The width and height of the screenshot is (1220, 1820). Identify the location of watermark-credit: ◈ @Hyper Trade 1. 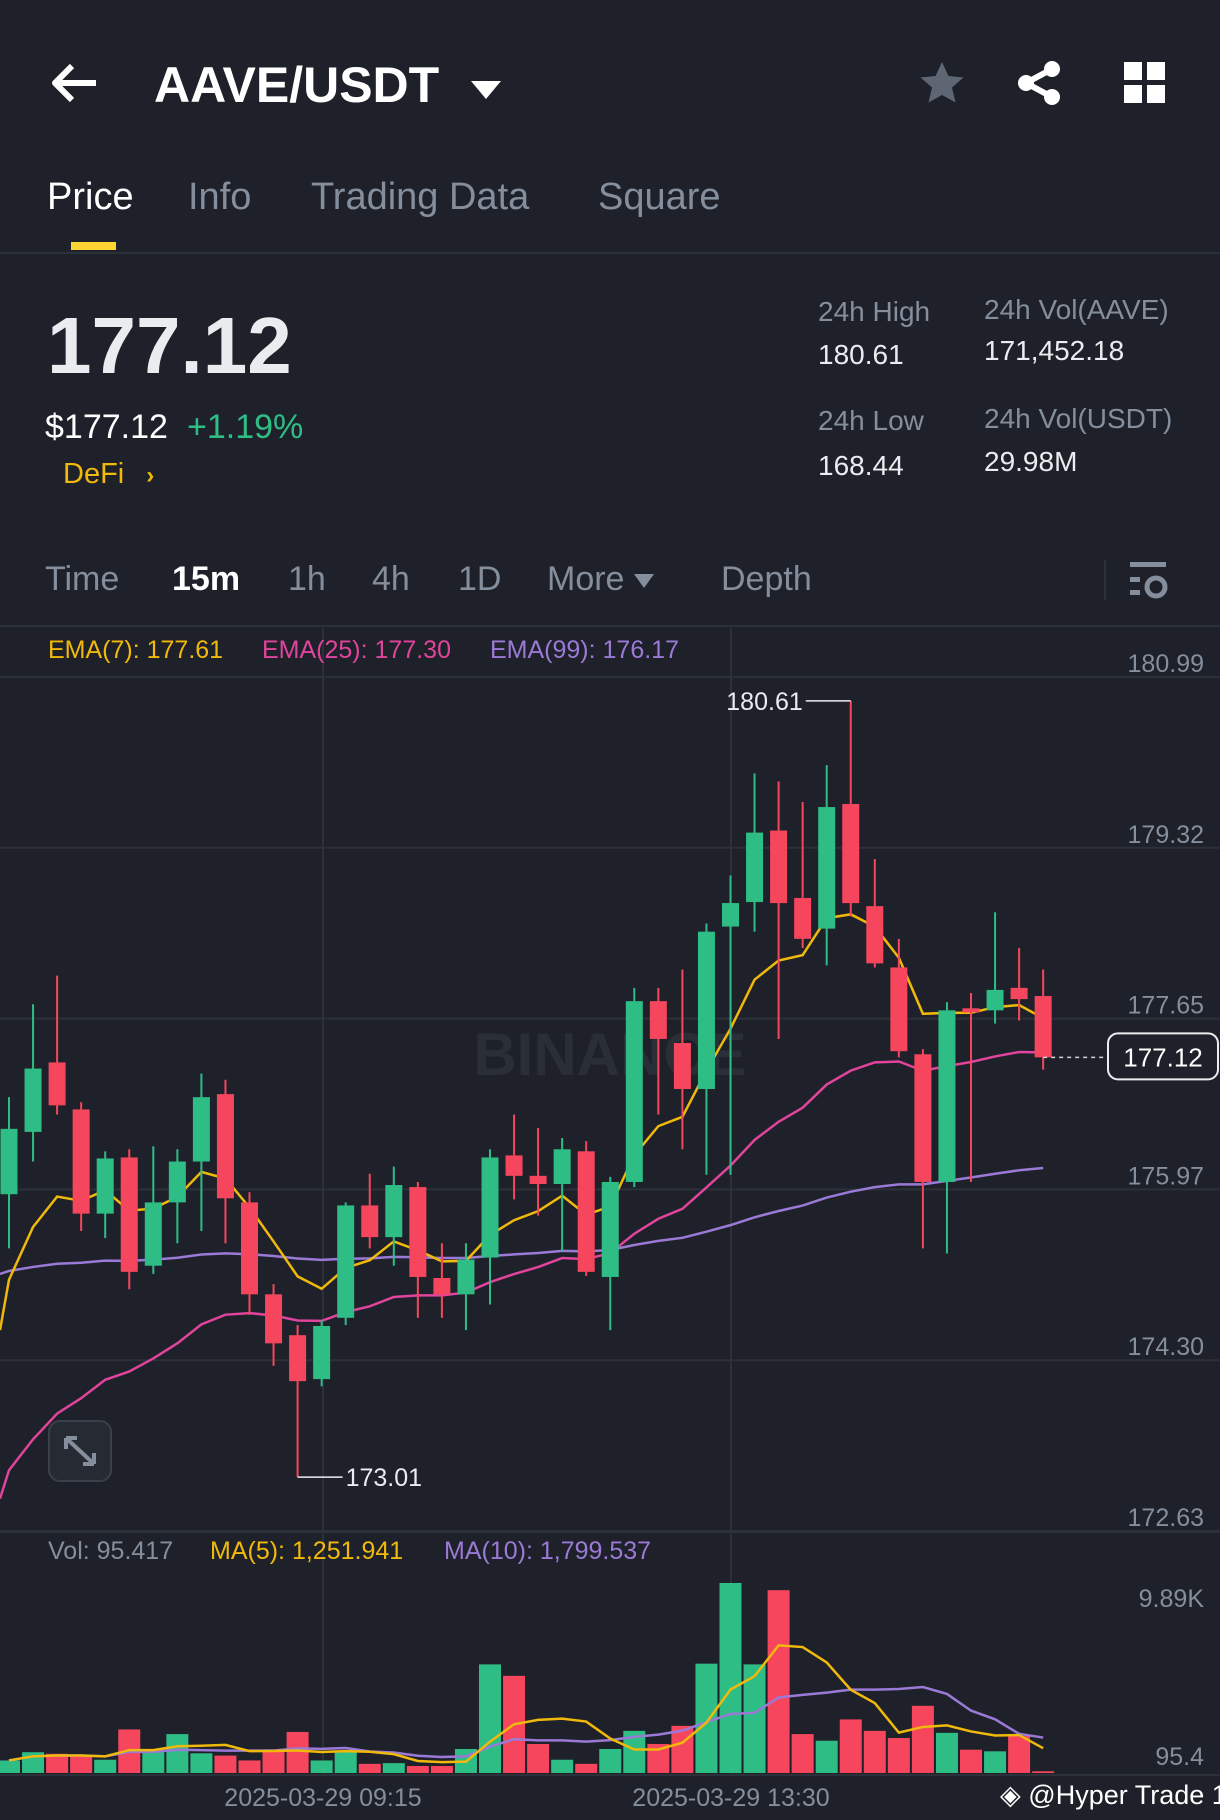
(1110, 1795).